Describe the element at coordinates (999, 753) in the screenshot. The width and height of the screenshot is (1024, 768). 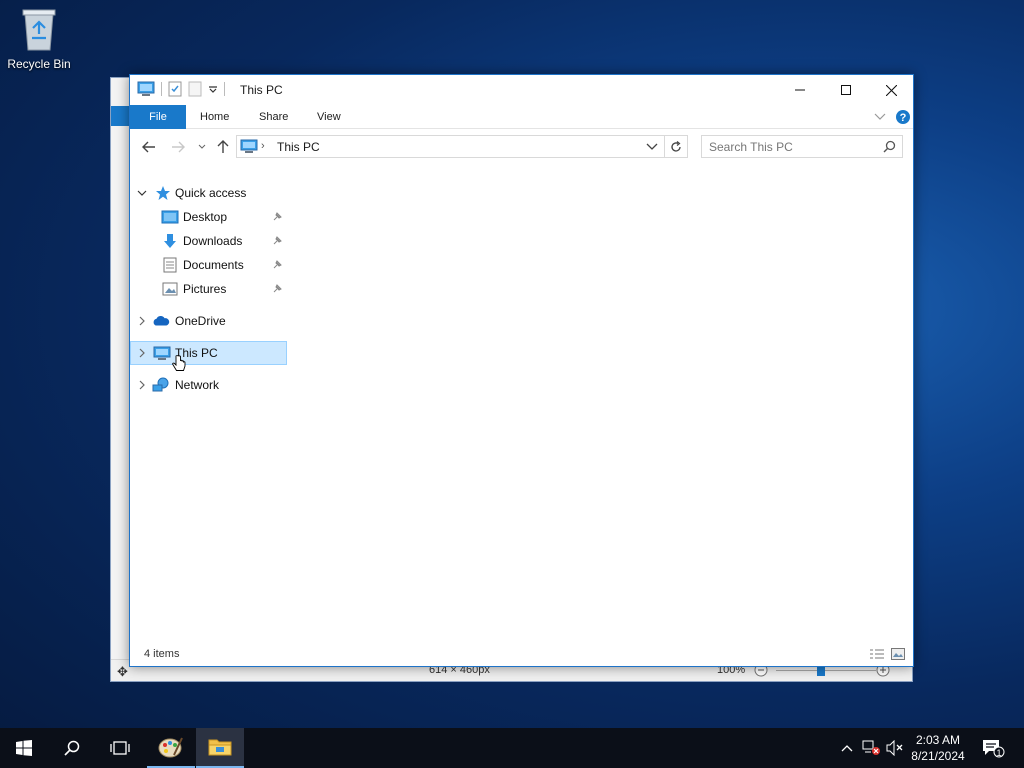
I see `notification-count-badge: 1` at that location.